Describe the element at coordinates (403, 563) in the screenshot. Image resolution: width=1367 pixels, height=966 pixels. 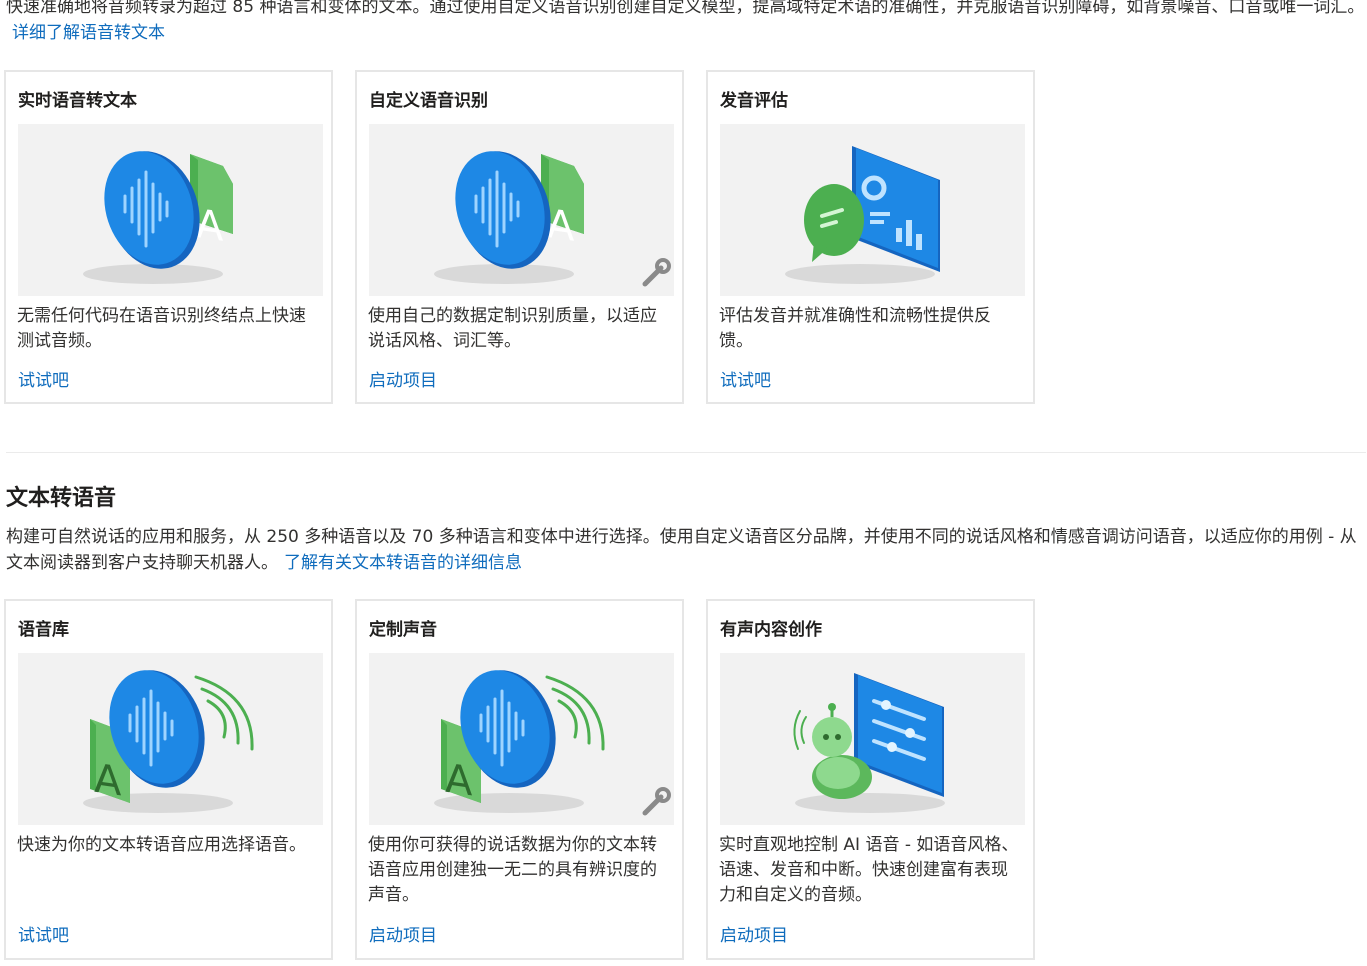
I see `tts-learn-more-link: 了解有关文本转语音的详细信息` at that location.